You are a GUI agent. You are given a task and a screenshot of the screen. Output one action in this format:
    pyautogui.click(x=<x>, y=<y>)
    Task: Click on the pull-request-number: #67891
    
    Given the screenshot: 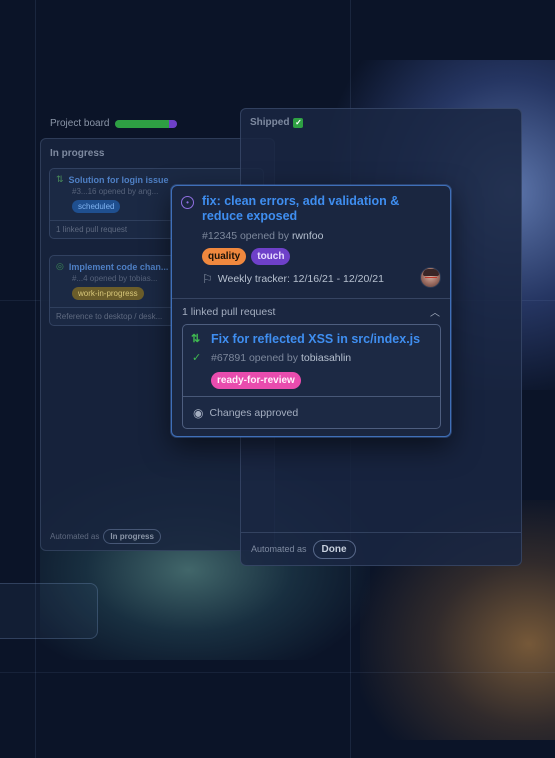 What is the action you would take?
    pyautogui.click(x=229, y=358)
    